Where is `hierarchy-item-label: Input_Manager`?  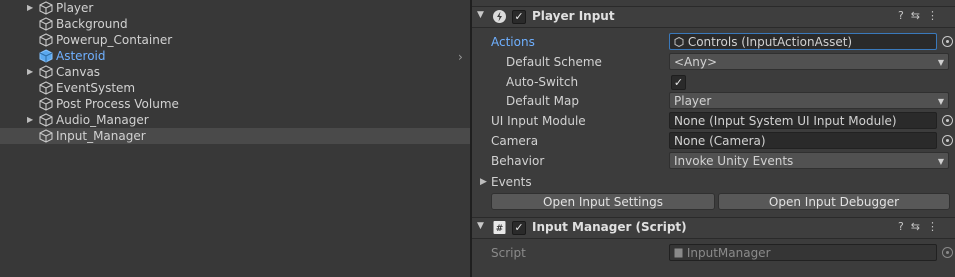 hierarchy-item-label: Input_Manager is located at coordinates (101, 136).